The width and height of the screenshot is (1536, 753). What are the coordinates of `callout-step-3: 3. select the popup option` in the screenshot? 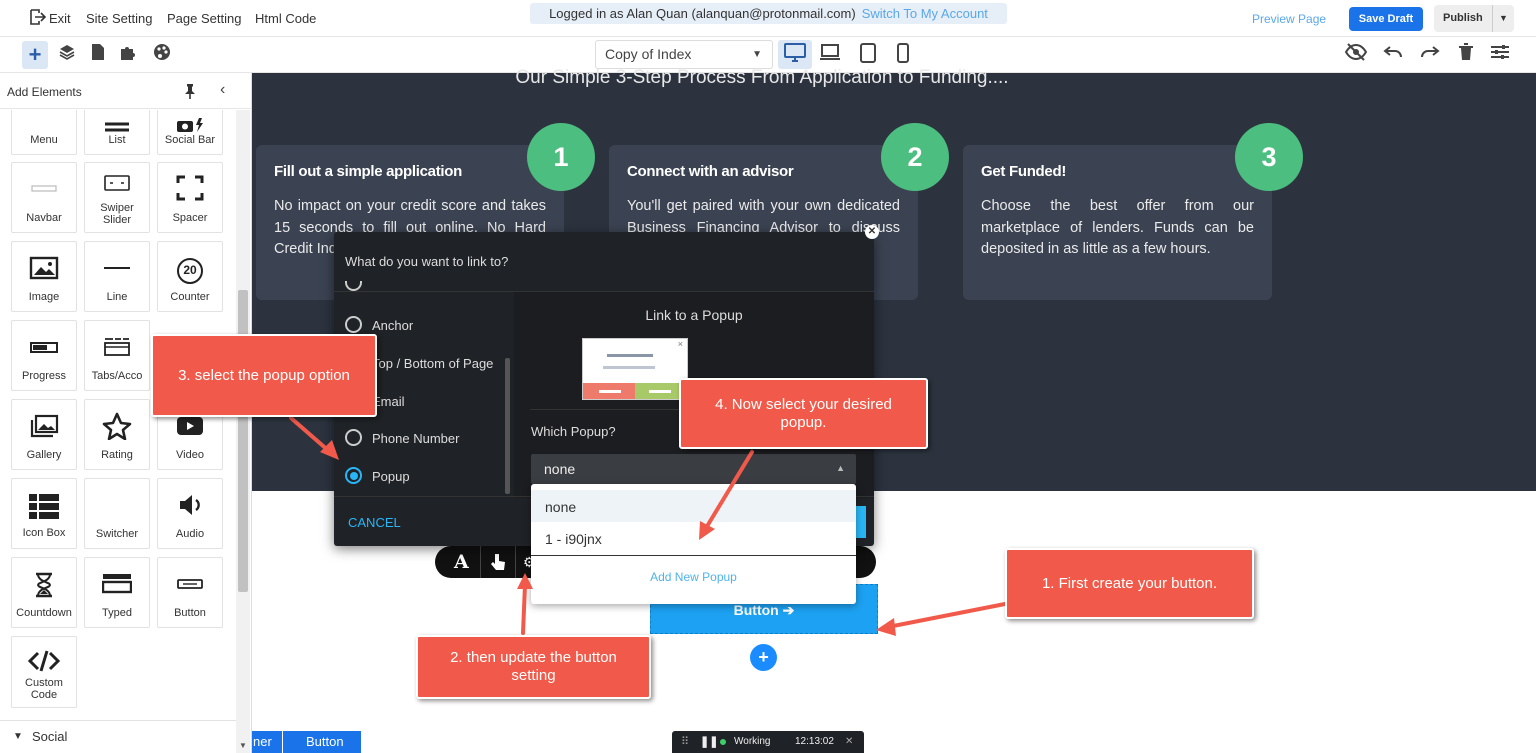 It's located at (264, 375).